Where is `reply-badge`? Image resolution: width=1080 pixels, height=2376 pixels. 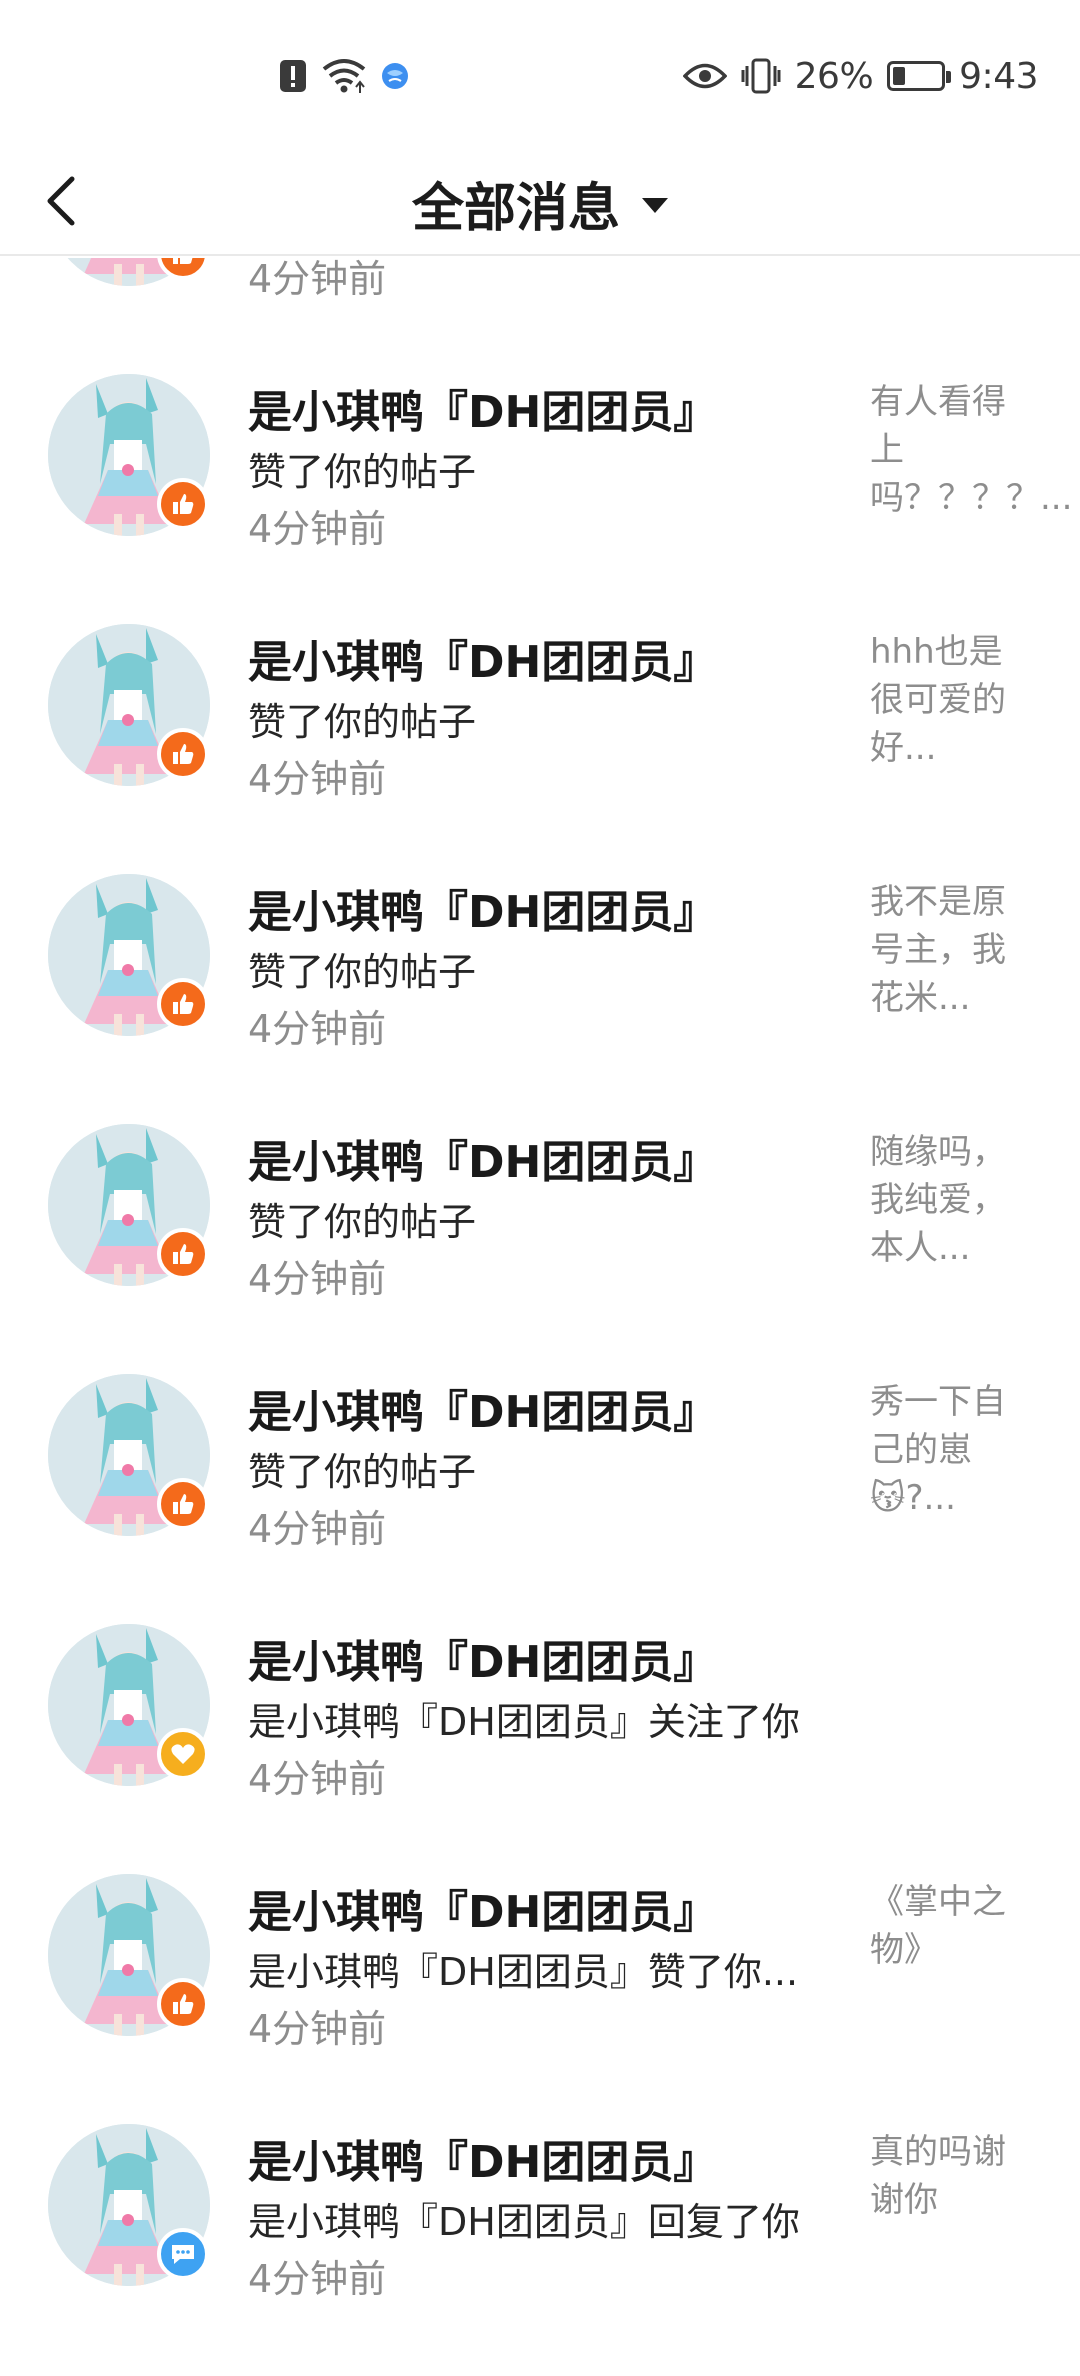
reply-badge is located at coordinates (183, 2254).